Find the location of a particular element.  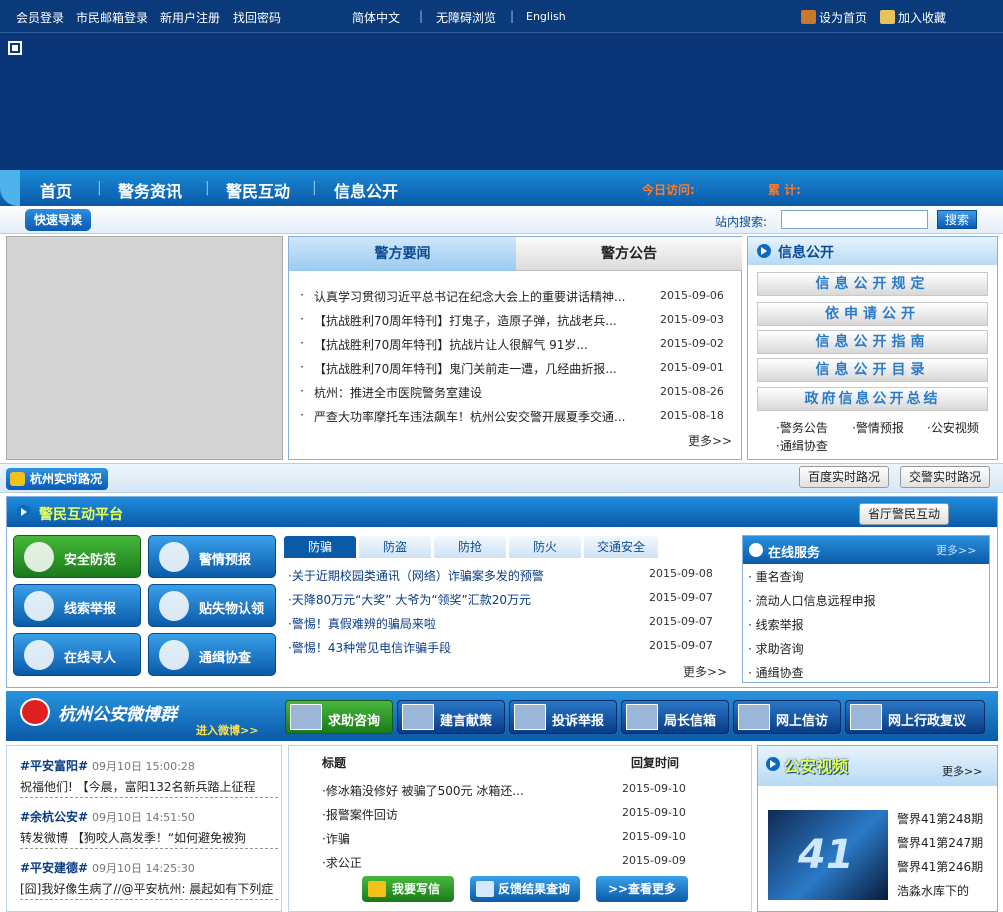

list-item: · 【抗战胜利70周年特刊】抗战片让人很解气 91岁... 2015-09-02 is located at coordinates (515, 344).